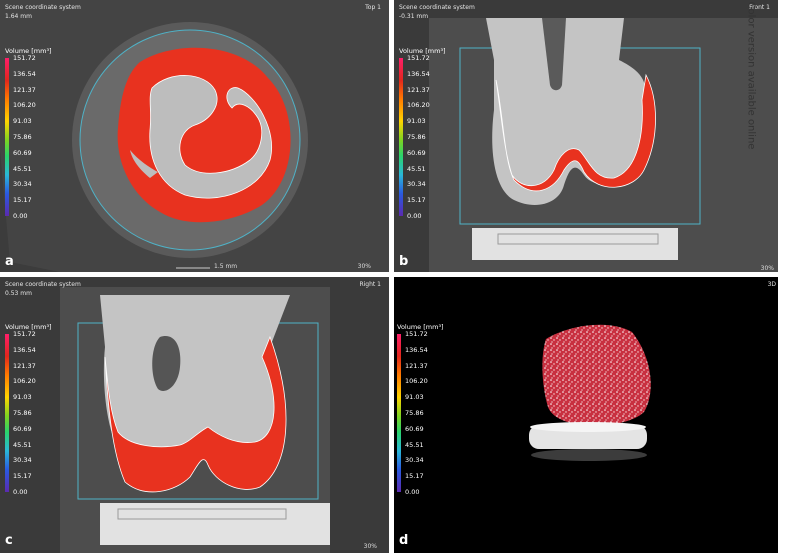 This screenshot has width=795, height=553. I want to click on panel-a-view-label: Top 1, so click(373, 7).